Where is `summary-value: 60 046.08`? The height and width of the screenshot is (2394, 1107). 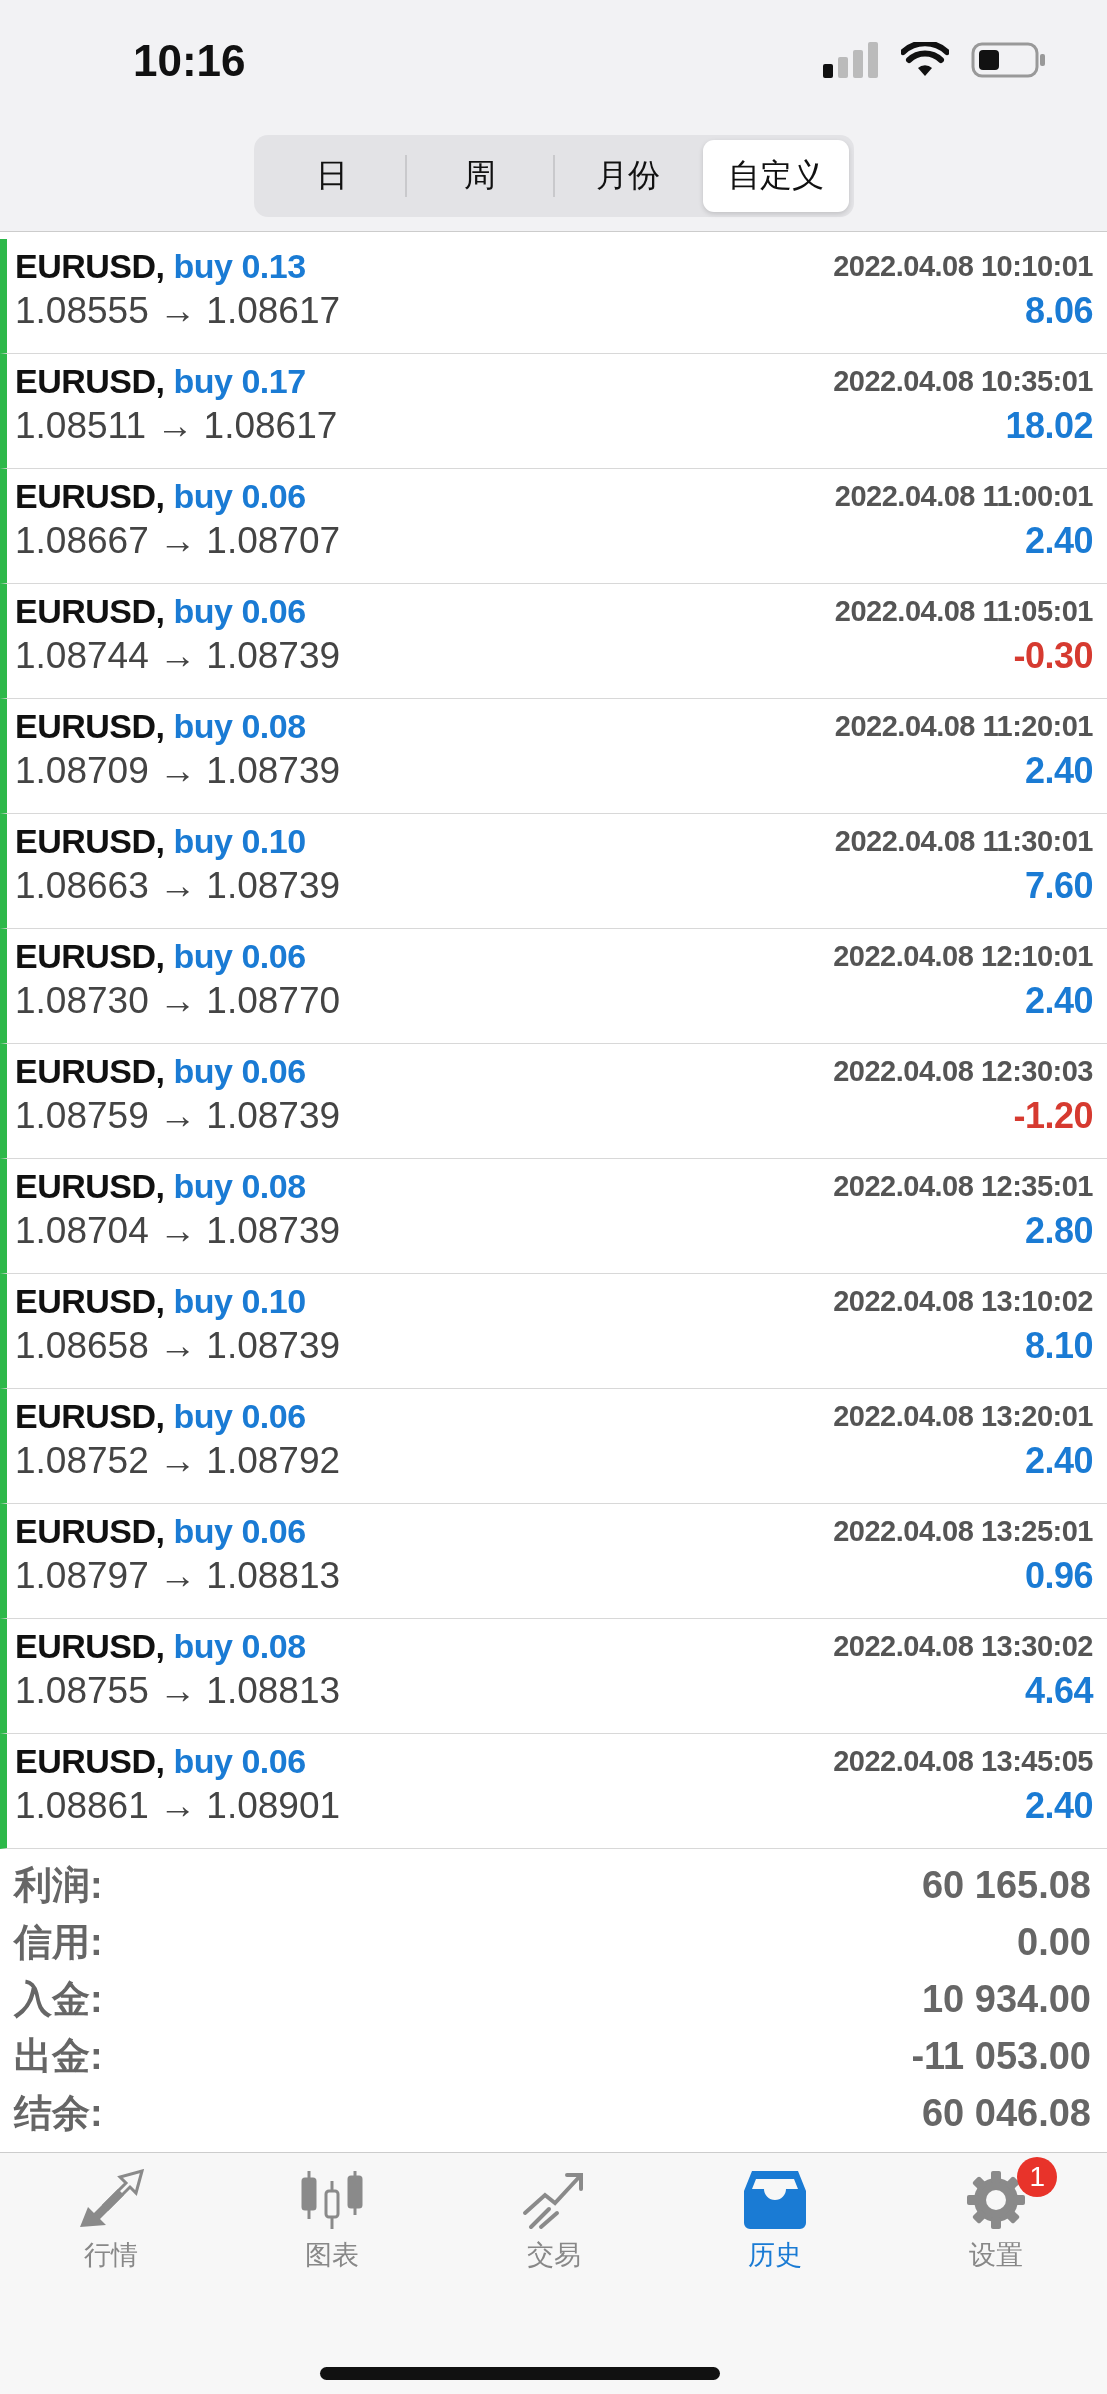 summary-value: 60 046.08 is located at coordinates (1006, 2113).